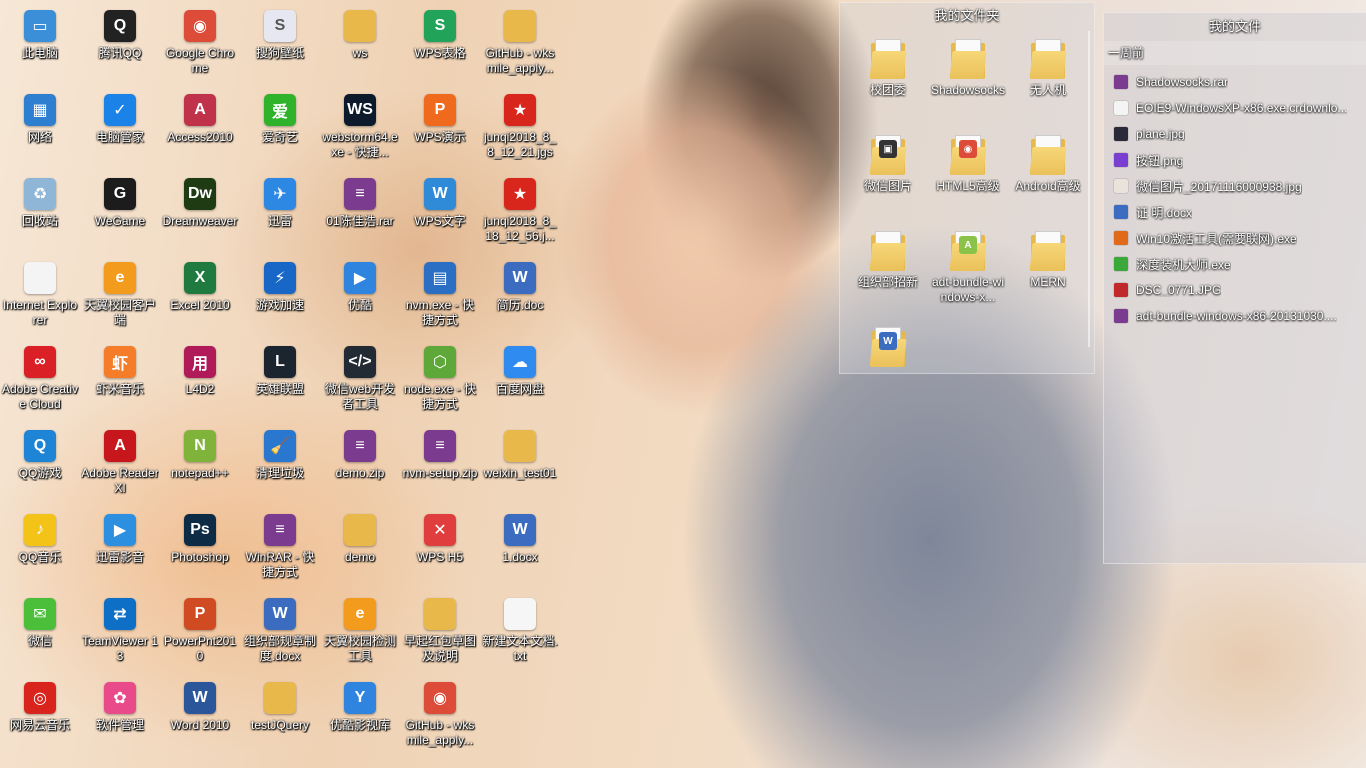  What do you see at coordinates (280, 462) in the screenshot?
I see `desktop-shortcut: 🧹 清理垃圾` at bounding box center [280, 462].